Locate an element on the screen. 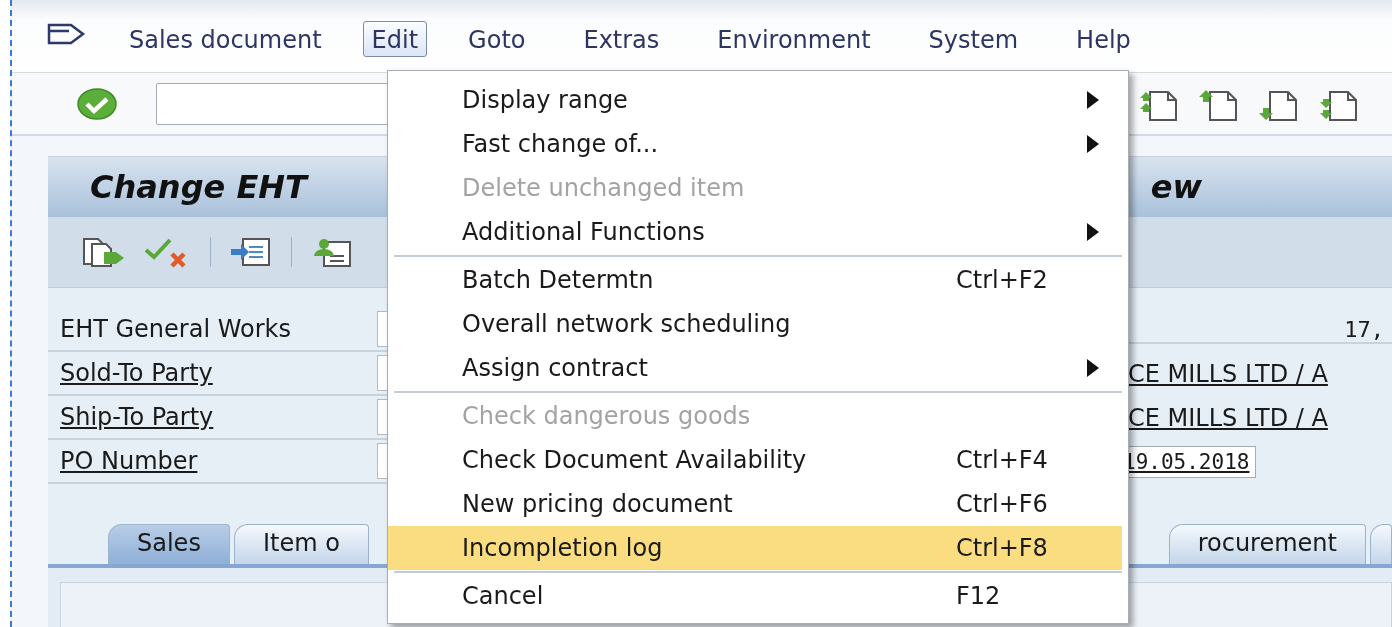 Image resolution: width=1392 pixels, height=627 pixels. menu-item-label: New pricing document is located at coordinates (598, 504).